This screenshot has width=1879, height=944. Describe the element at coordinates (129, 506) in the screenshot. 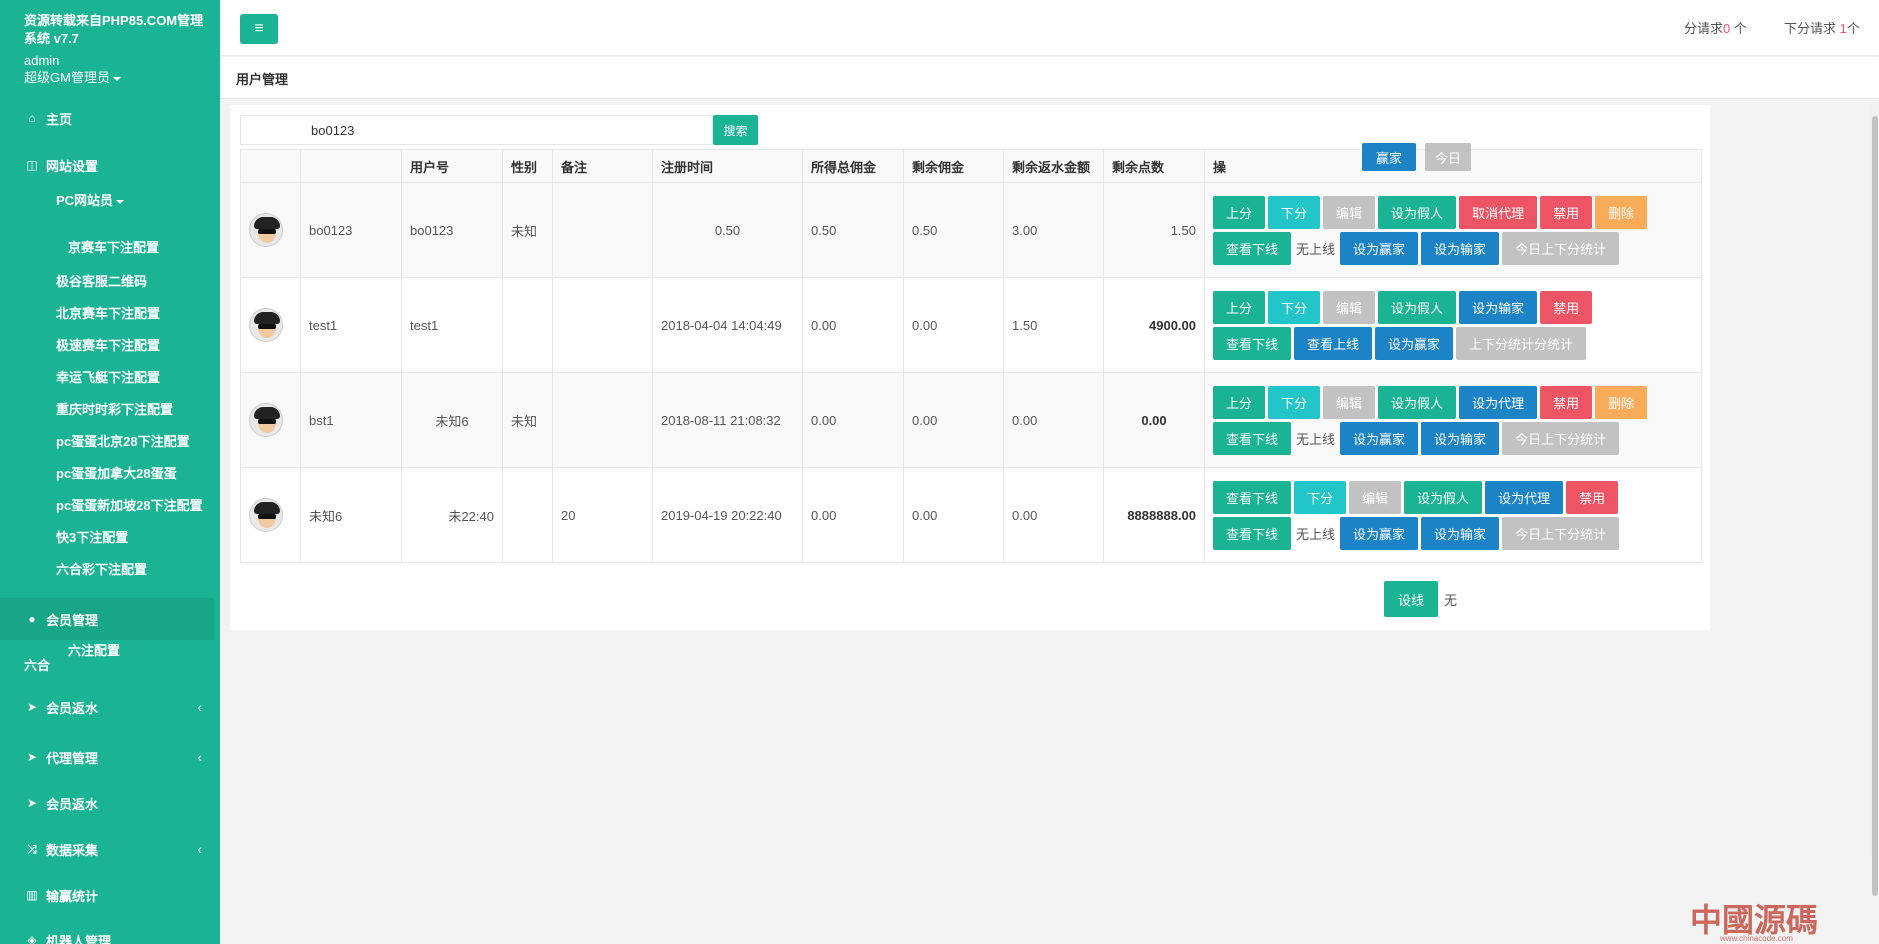

I see `sidebar-subitem-pc-singapore28: pc蛋蛋新加坡28下注配置` at that location.